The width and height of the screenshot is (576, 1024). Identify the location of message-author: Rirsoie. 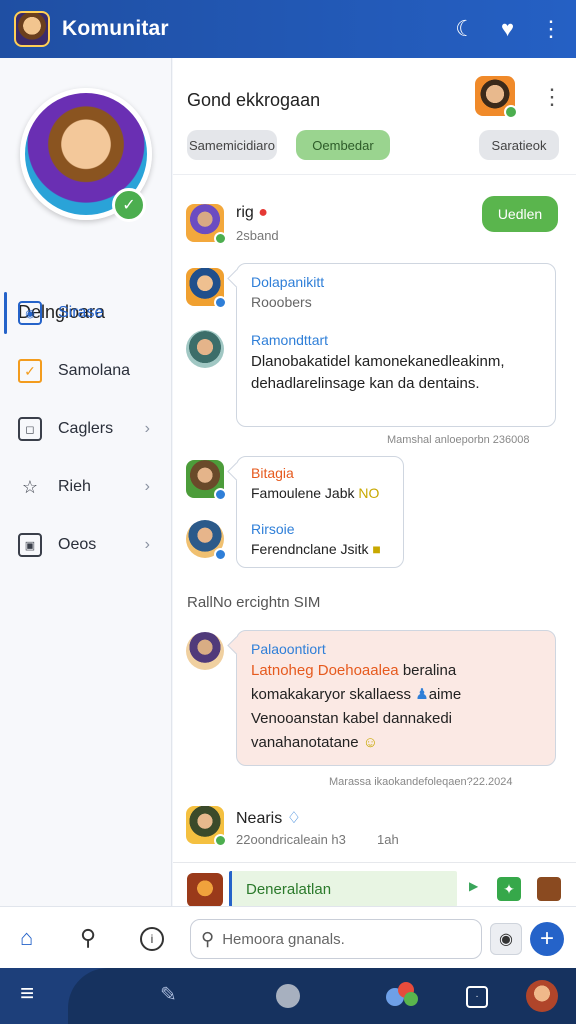
(273, 529).